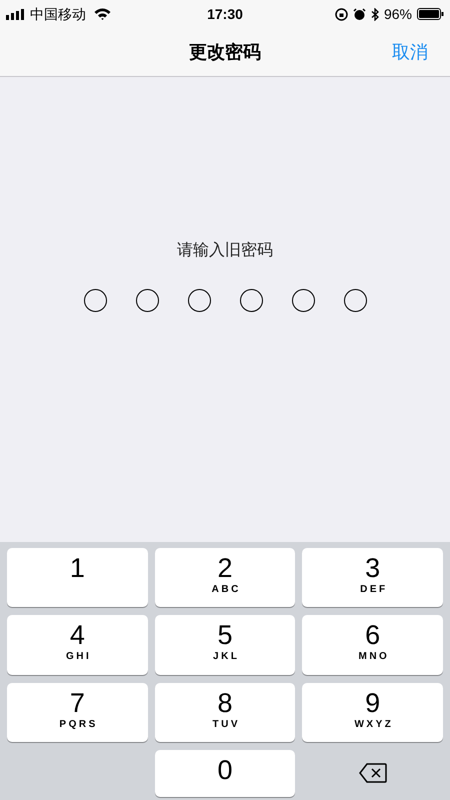 The height and width of the screenshot is (800, 450). What do you see at coordinates (372, 644) in the screenshot?
I see `keypad-key: 6 MNO` at bounding box center [372, 644].